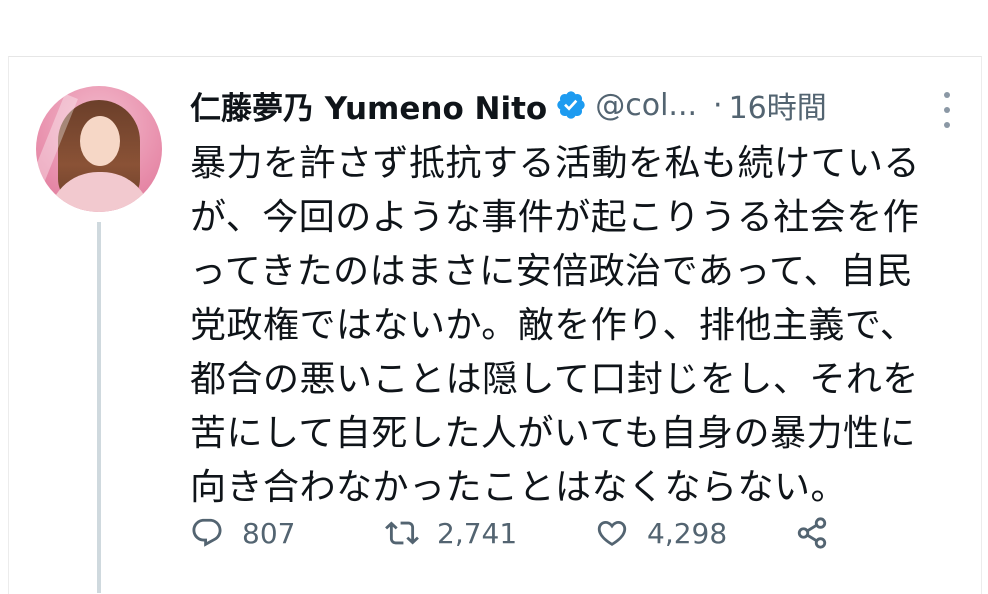 This screenshot has width=988, height=594. I want to click on verified-badge-icon, so click(571, 105).